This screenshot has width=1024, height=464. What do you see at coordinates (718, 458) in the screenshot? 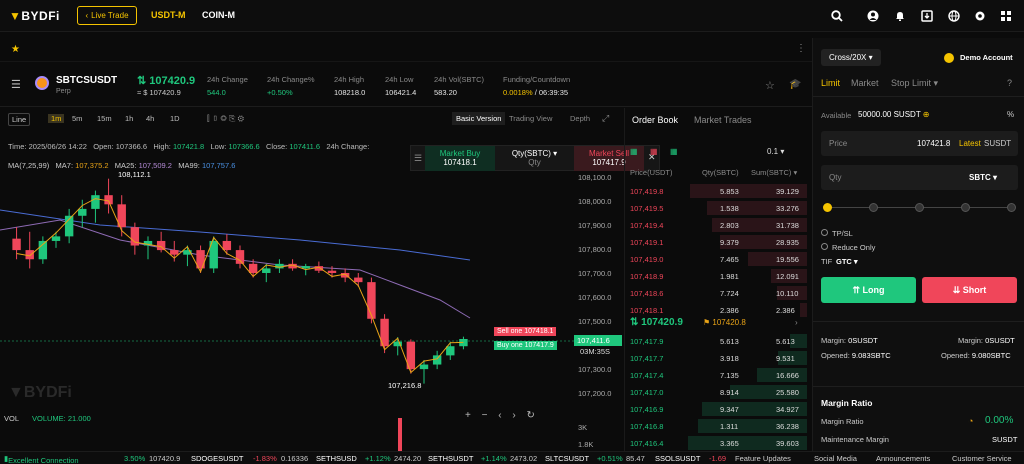
I see `ticker-change: -1.69` at bounding box center [718, 458].